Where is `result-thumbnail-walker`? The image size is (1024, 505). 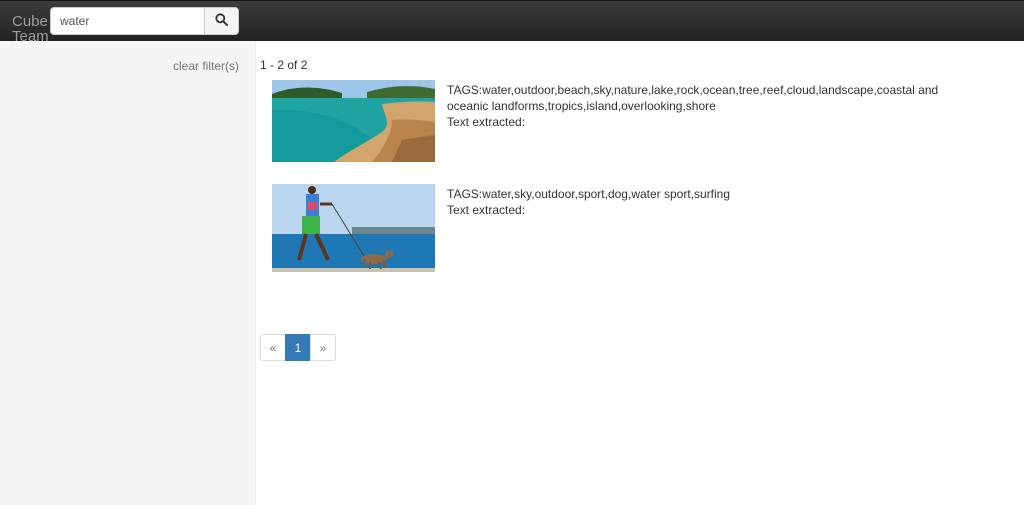
result-thumbnail-walker is located at coordinates (353, 228).